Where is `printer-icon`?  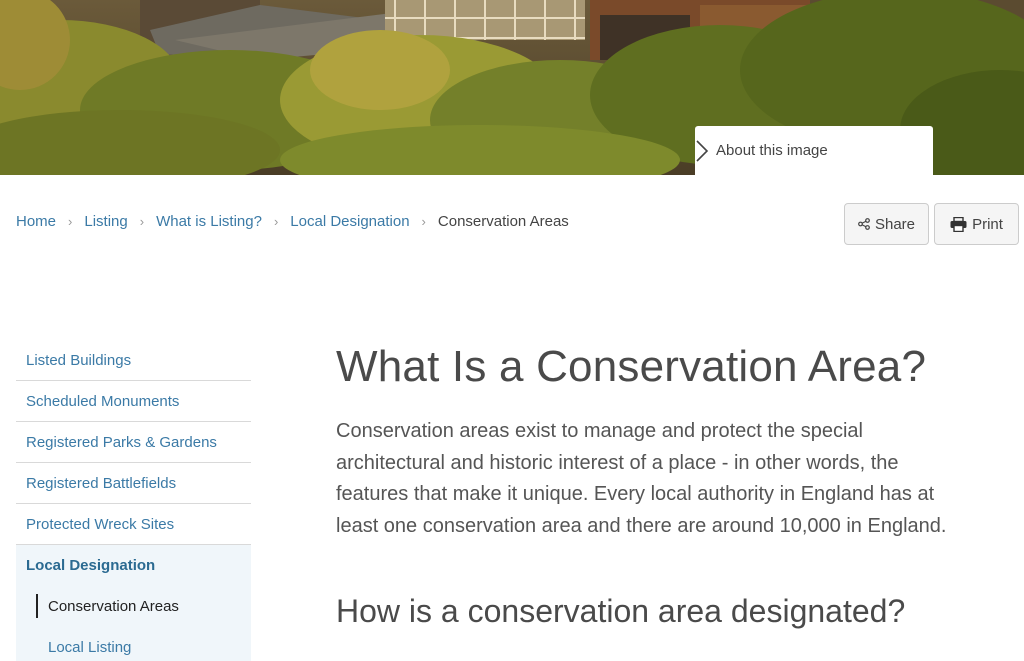
printer-icon is located at coordinates (958, 224).